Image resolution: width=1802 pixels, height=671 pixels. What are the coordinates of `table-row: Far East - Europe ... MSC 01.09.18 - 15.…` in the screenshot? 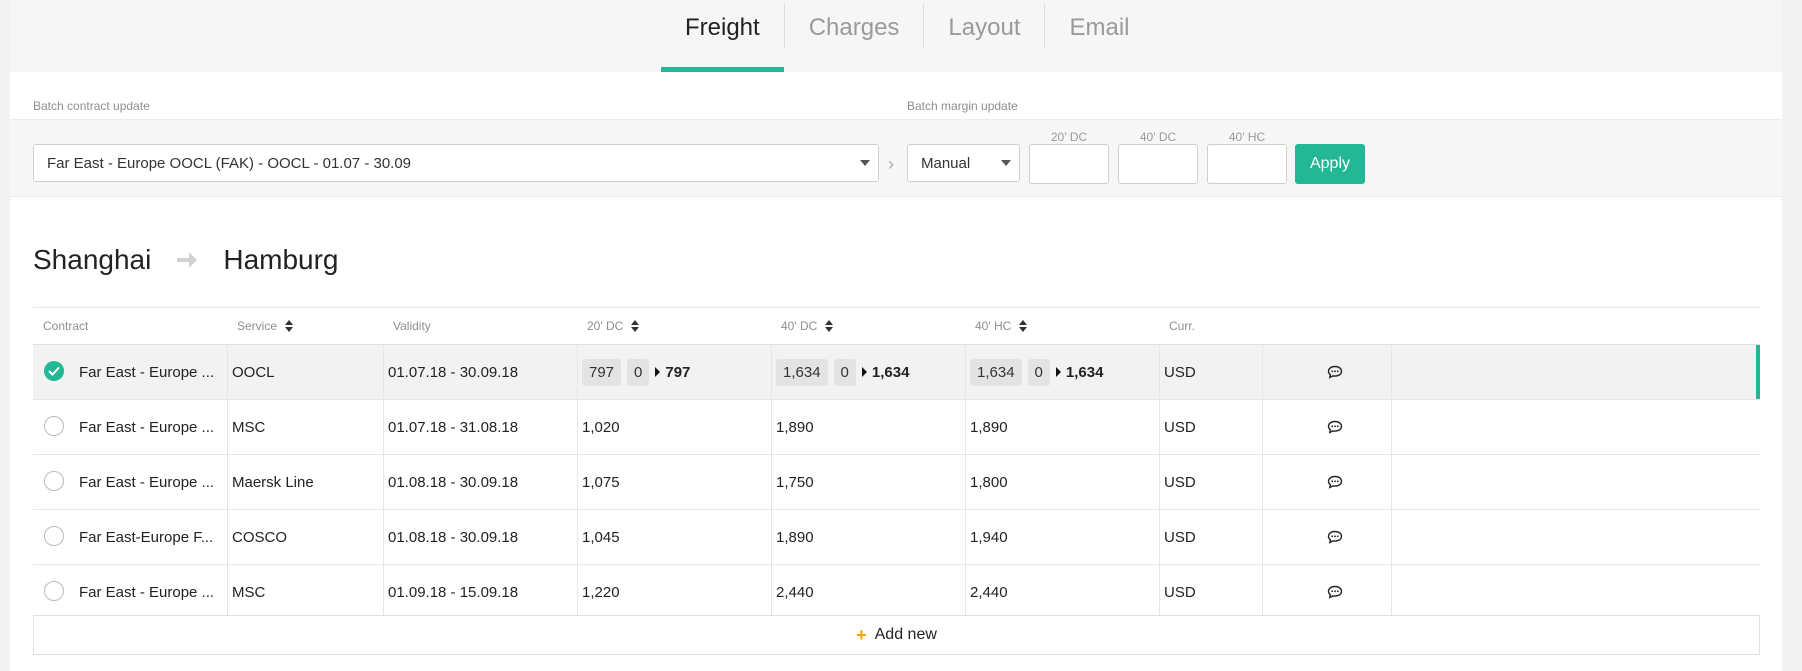 It's located at (896, 592).